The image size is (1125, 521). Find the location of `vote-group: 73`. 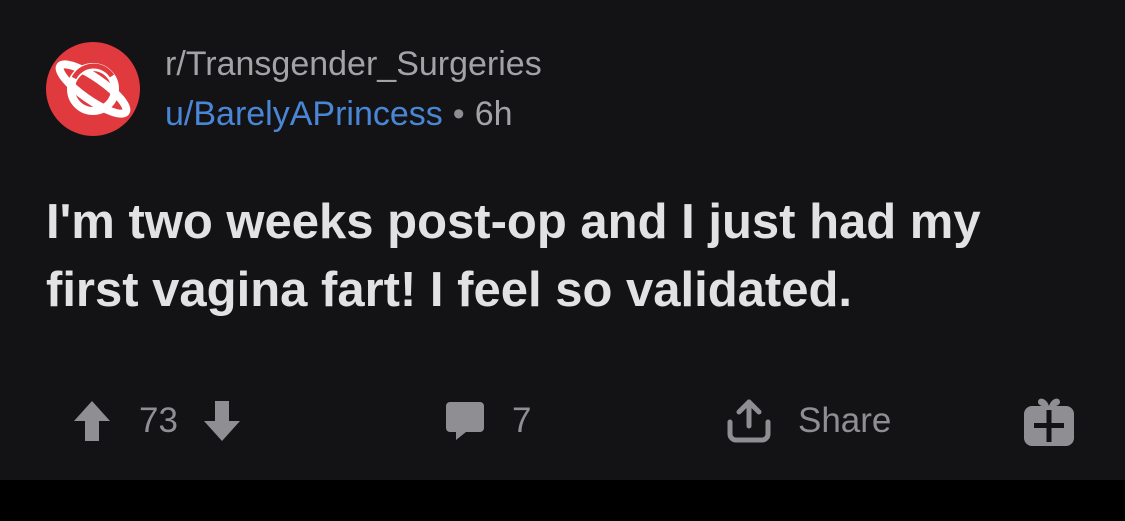

vote-group: 73 is located at coordinates (157, 421).